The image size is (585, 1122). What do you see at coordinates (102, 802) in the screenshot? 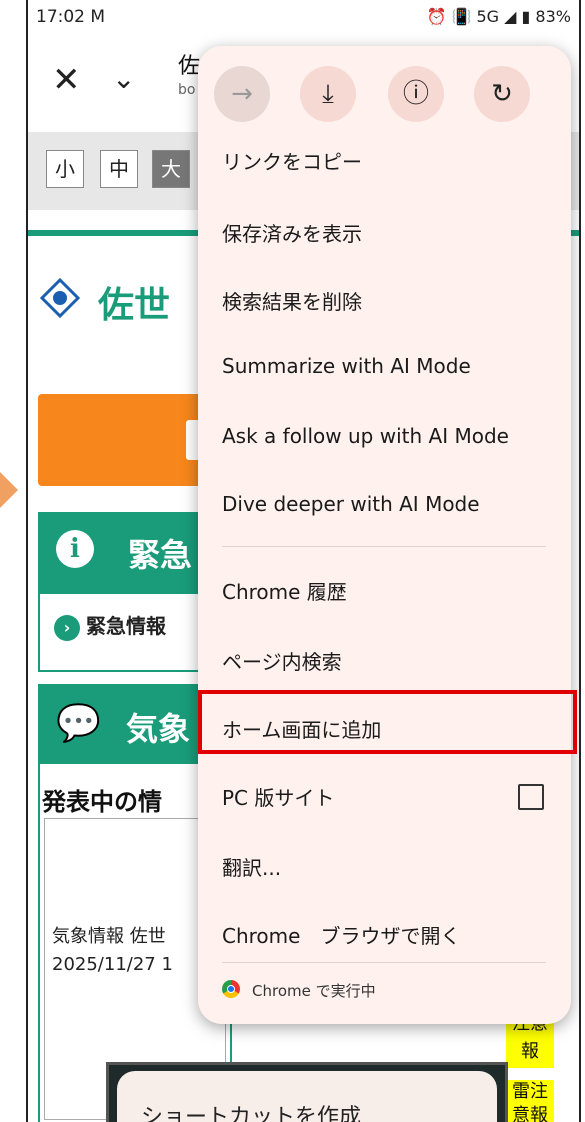
I see `published-info-heading: 発表中の情` at bounding box center [102, 802].